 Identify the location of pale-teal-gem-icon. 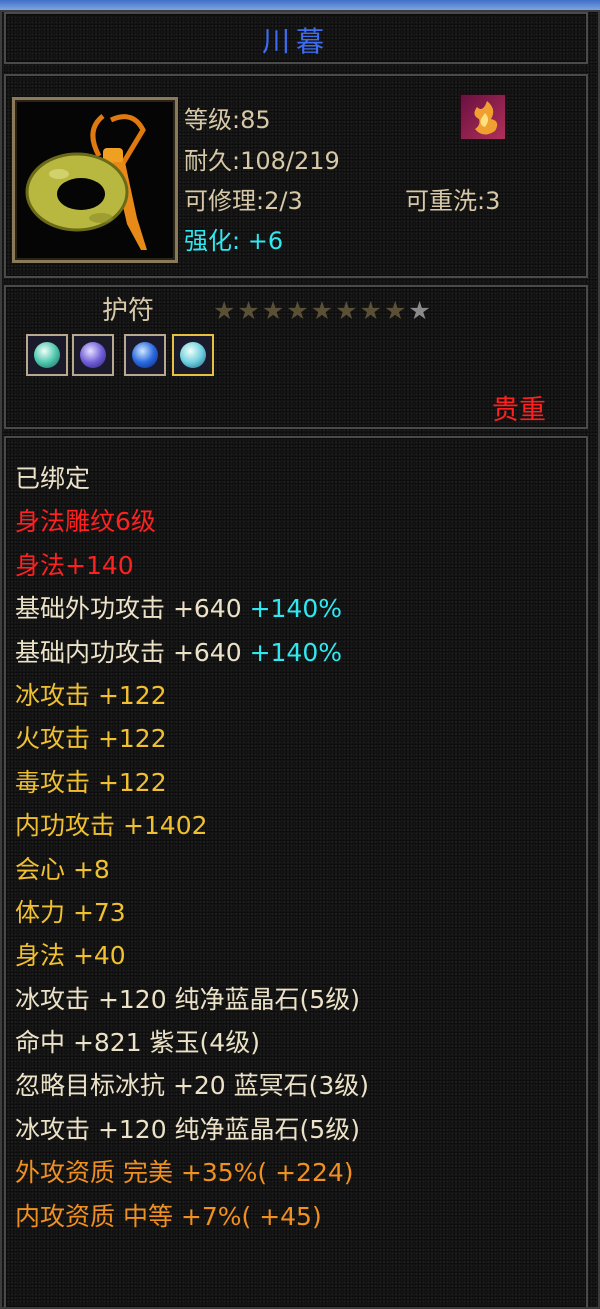
(47, 355).